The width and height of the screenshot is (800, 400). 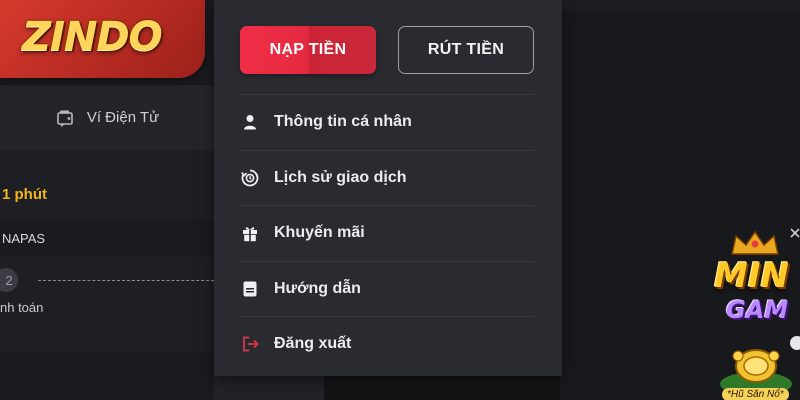 I want to click on game-title-top: MIN, so click(x=751, y=276).